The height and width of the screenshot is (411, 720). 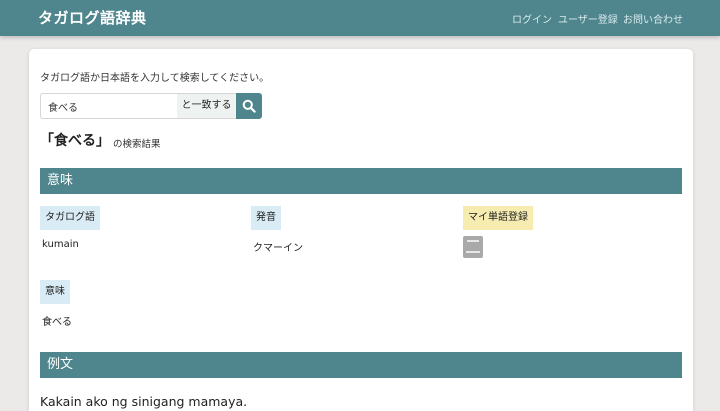 I want to click on search-instruction: タガログ語か日本語を入力して検索してください。, so click(x=155, y=78).